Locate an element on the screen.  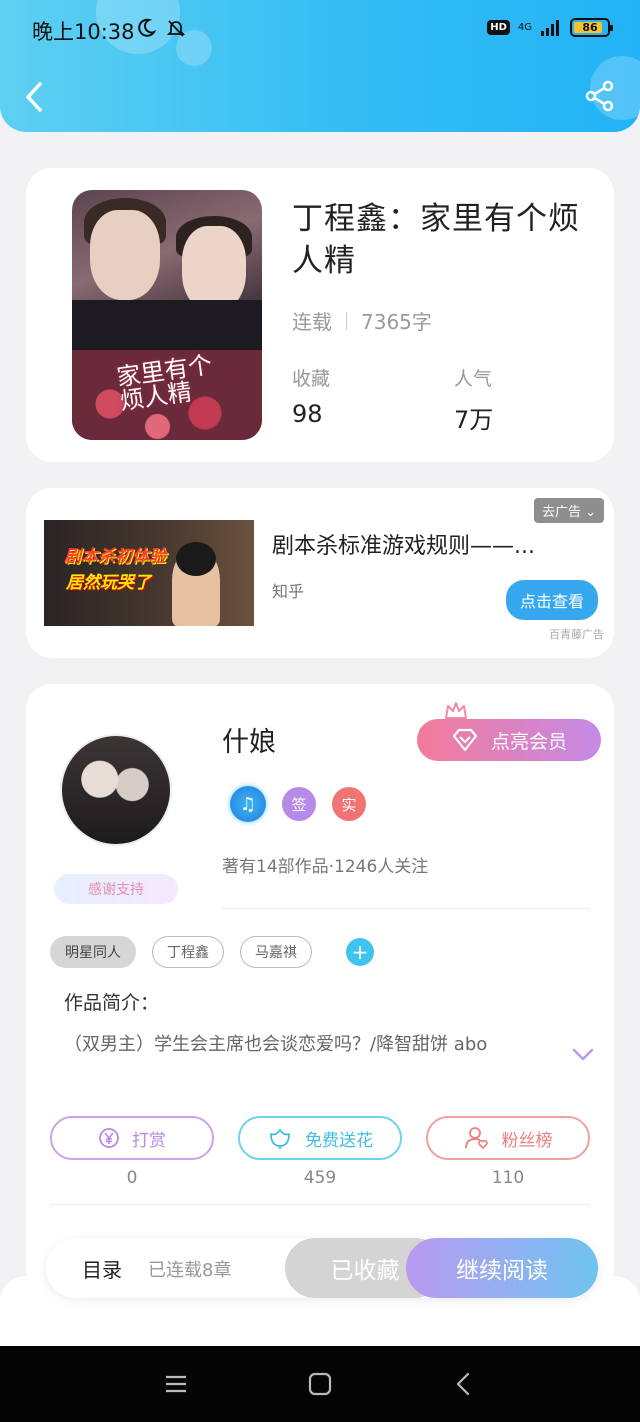
expand-chevron-icon is located at coordinates (583, 1055).